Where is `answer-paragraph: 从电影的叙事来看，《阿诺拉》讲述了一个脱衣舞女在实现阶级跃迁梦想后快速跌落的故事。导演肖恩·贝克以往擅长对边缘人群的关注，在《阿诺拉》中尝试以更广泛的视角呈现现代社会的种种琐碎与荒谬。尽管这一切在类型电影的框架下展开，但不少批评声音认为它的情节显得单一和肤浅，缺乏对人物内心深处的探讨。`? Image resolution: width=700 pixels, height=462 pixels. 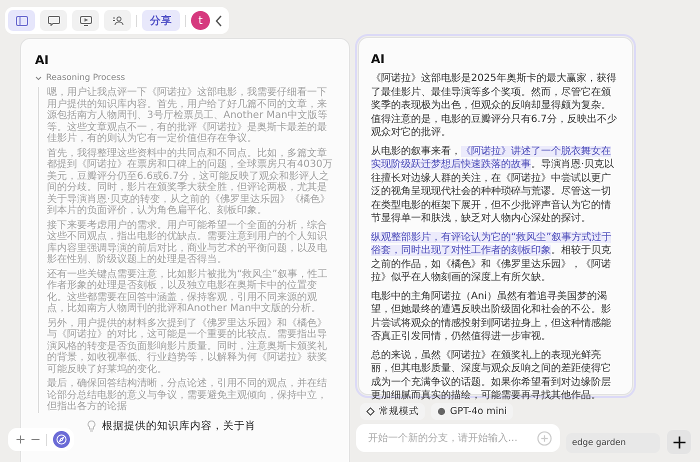
answer-paragraph: 从电影的叙事来看，《阿诺拉》讲述了一个脱衣舞女在实现阶级跃迁梦想后快速跌落的故事。导演肖恩·贝克以往擅长对边缘人群的关注，在《阿诺拉》中尝试以更广泛的视角呈现现代社会的种种琐碎与荒谬。尽管这一切在类型电影的框架下展开，但不少批评声音认为它的情节显得单一和肤浅，缺乏对人物内心深处的探讨。 is located at coordinates (493, 185).